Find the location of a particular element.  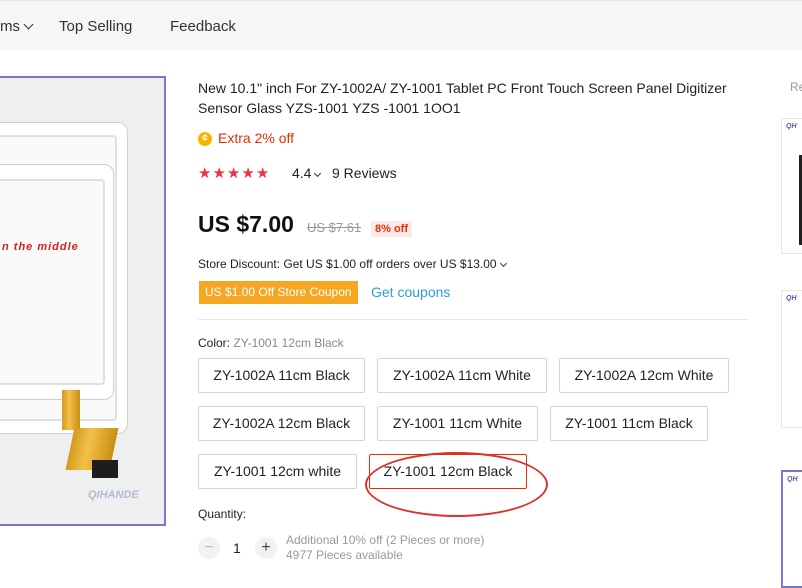

rating-dropdown: 4.4 is located at coordinates (307, 173).